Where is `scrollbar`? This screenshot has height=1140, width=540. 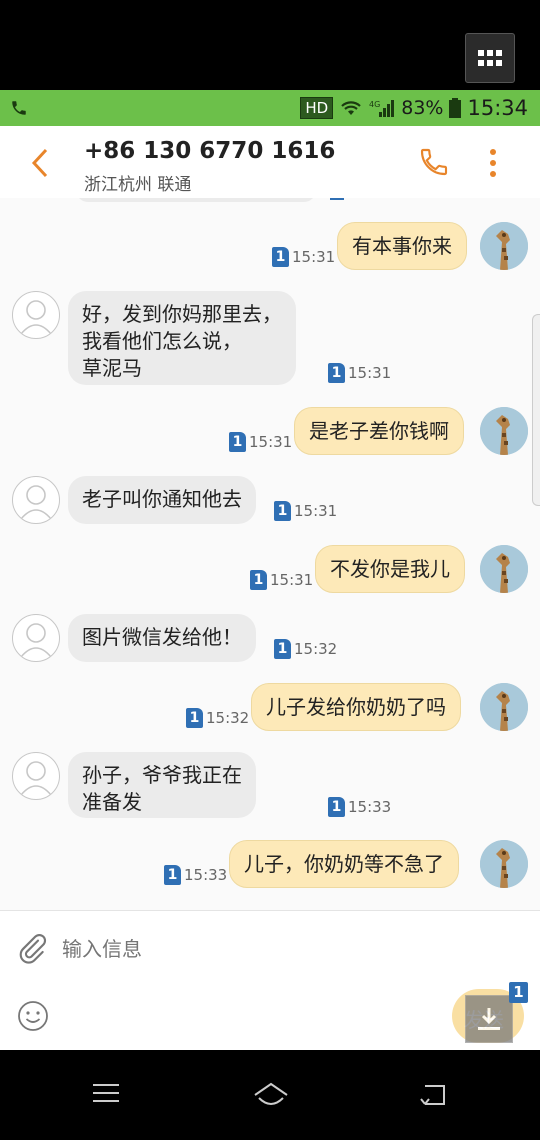 scrollbar is located at coordinates (536, 410).